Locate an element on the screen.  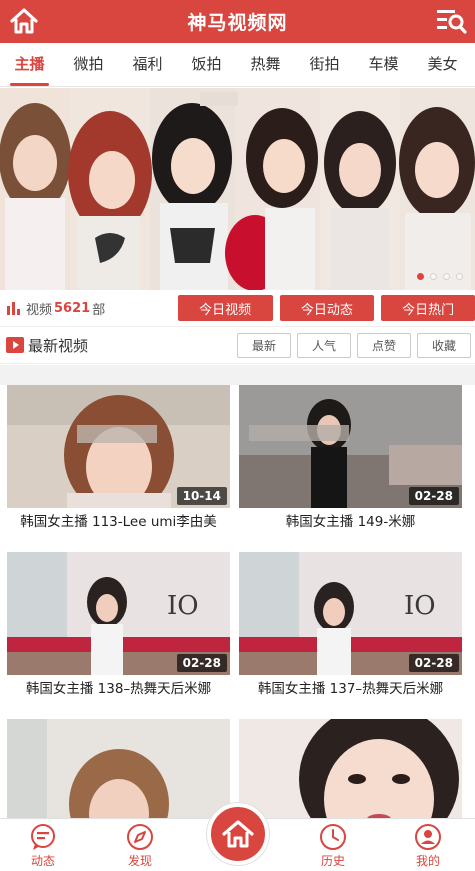
nav-label: 历史 is located at coordinates (332, 861).